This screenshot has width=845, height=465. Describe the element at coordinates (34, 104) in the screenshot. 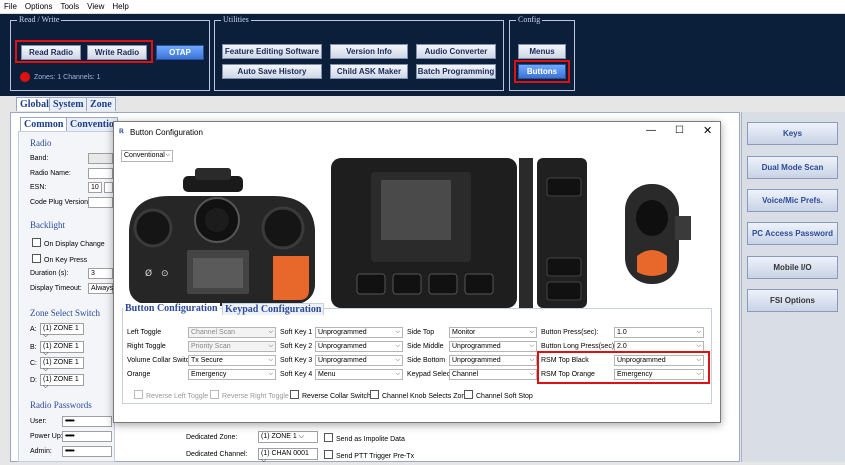

I see `tab-global: Global` at that location.